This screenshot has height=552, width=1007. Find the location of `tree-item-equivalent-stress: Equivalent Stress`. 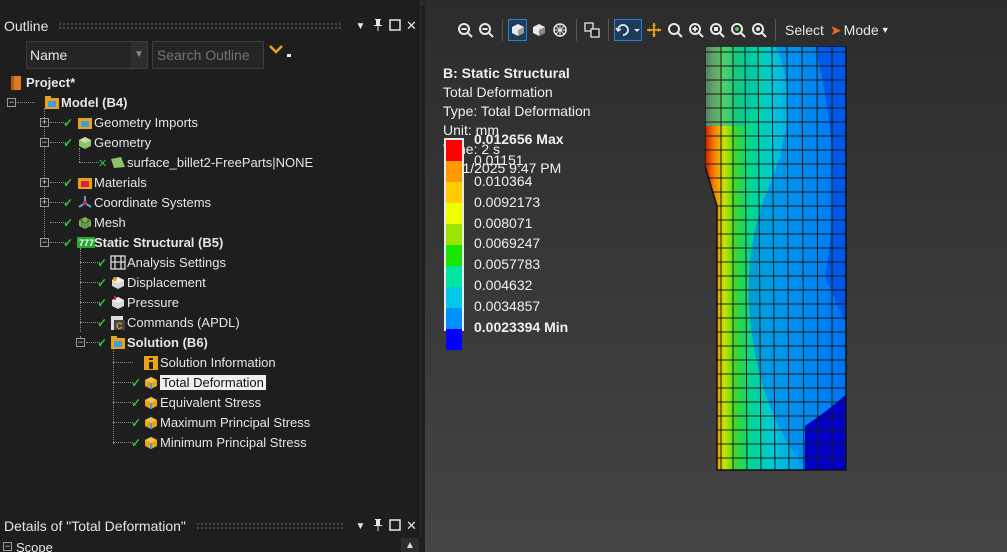

tree-item-equivalent-stress: Equivalent Stress is located at coordinates (202, 402).